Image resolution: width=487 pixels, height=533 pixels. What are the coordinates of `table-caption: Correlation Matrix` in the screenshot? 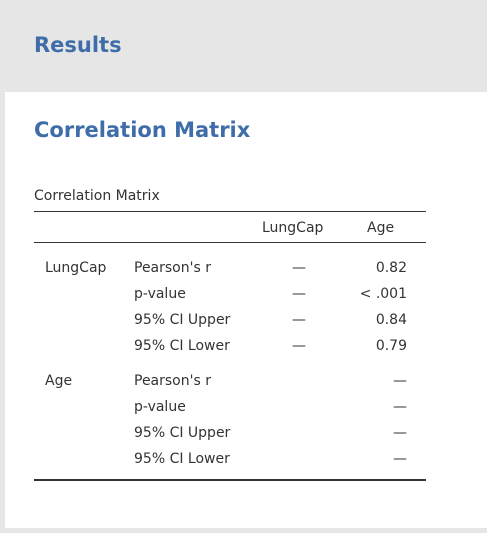 It's located at (97, 196).